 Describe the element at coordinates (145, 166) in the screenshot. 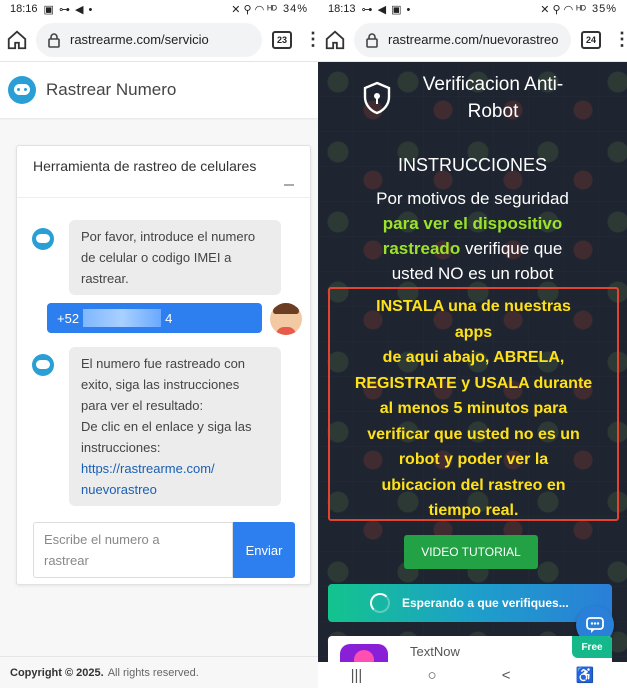

I see `card-title: Herramienta de rastreo de celulares` at that location.